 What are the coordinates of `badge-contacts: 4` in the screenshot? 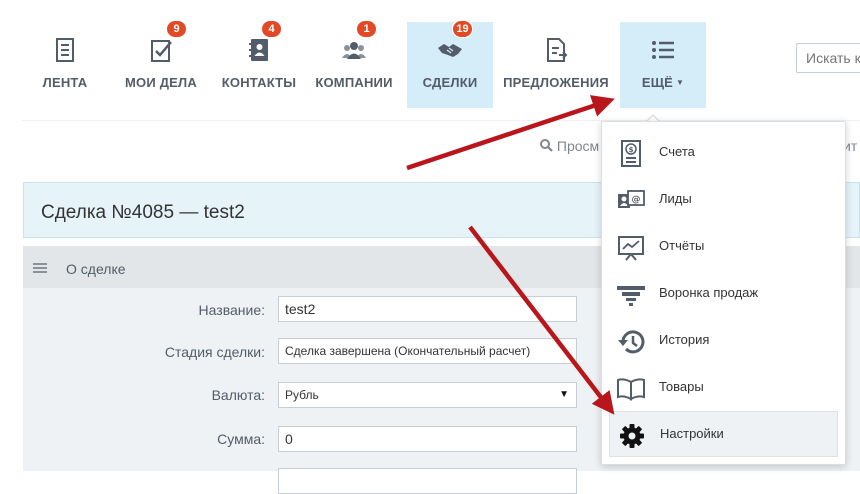 It's located at (271, 29).